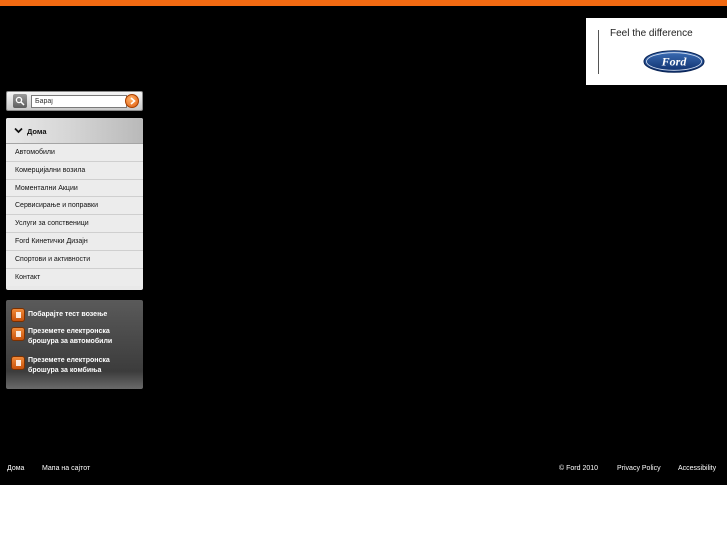 The image size is (727, 545). What do you see at coordinates (697, 468) in the screenshot?
I see `footer-link-accessibility: Accessibility` at bounding box center [697, 468].